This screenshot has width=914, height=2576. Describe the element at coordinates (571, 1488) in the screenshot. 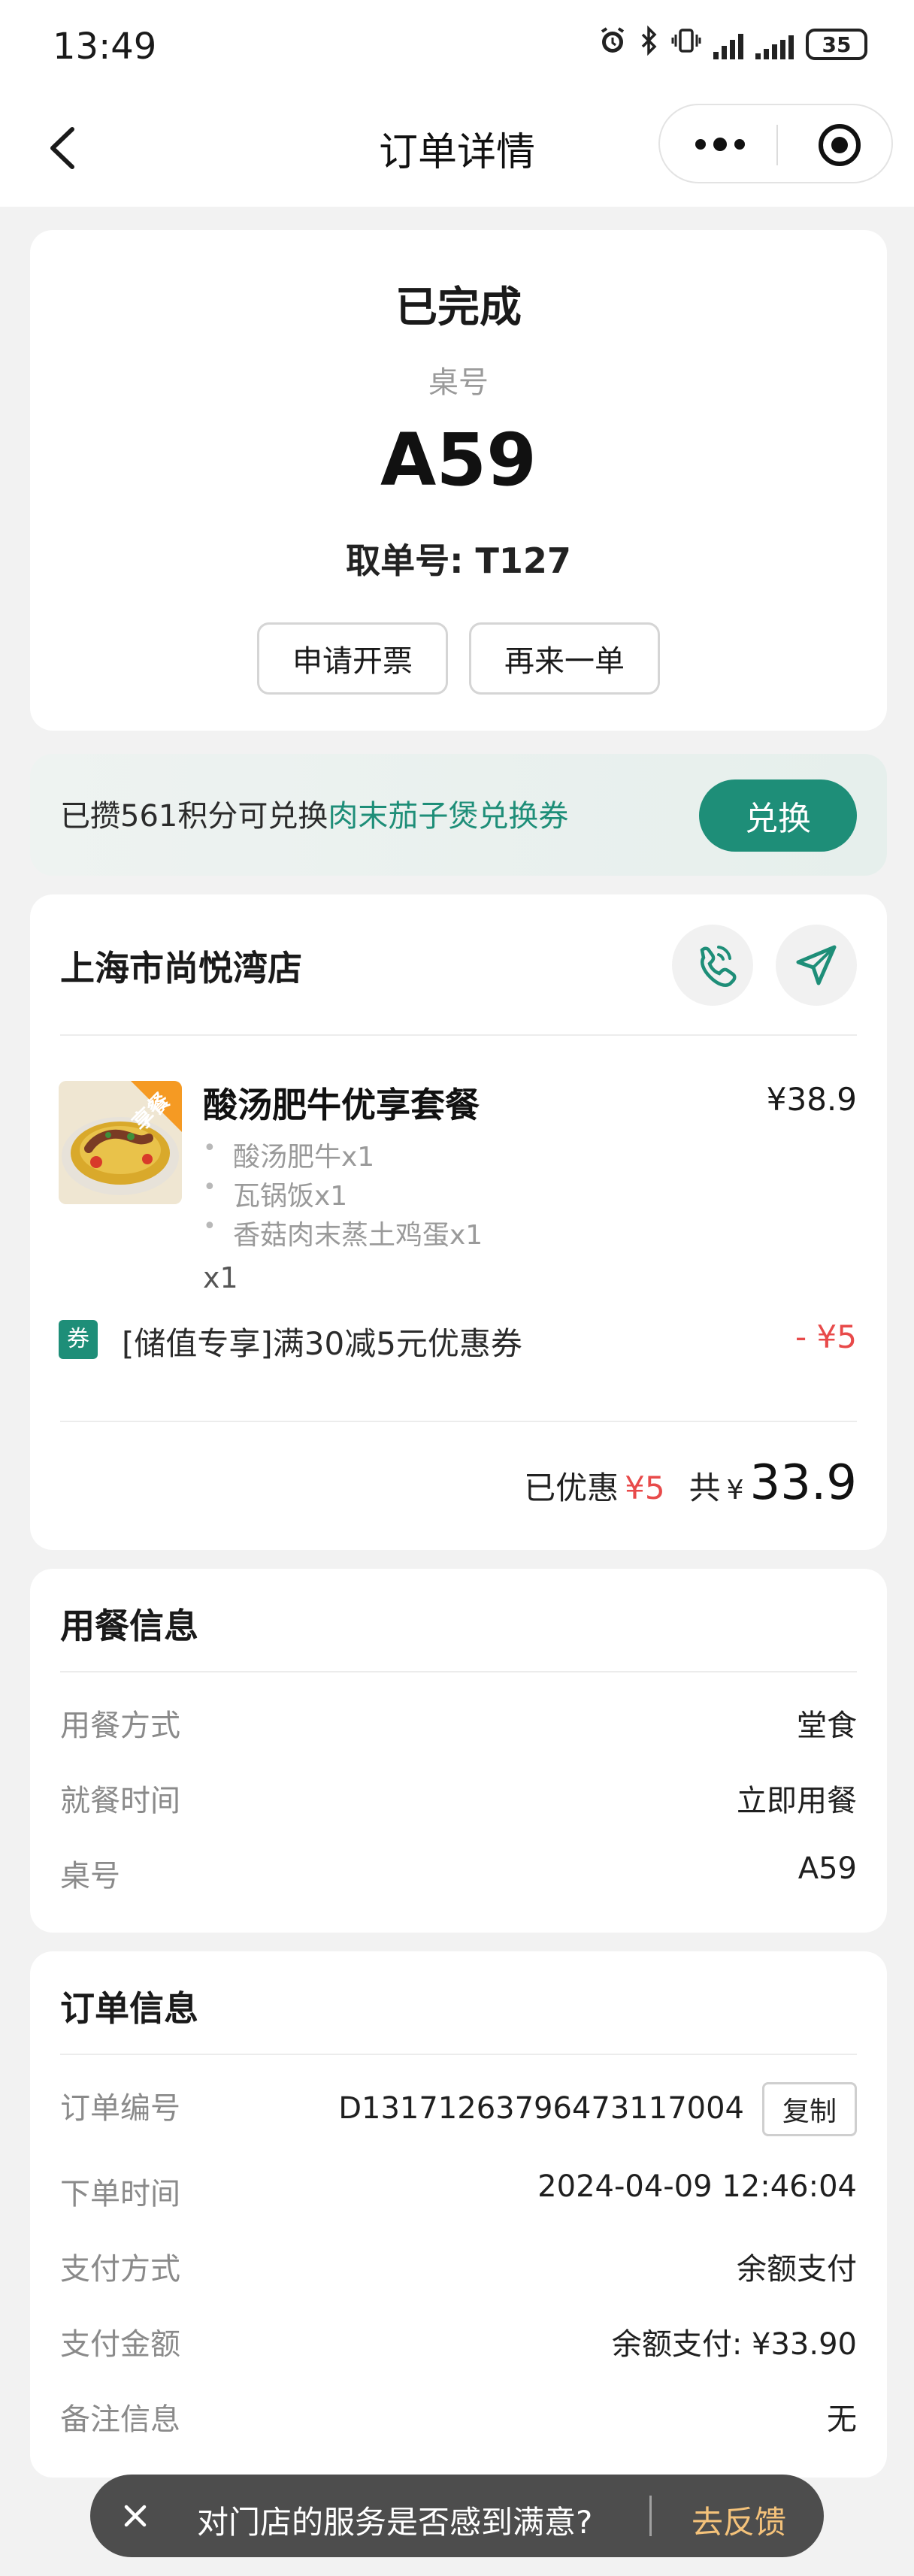

I see `discount-label: 已优惠` at that location.